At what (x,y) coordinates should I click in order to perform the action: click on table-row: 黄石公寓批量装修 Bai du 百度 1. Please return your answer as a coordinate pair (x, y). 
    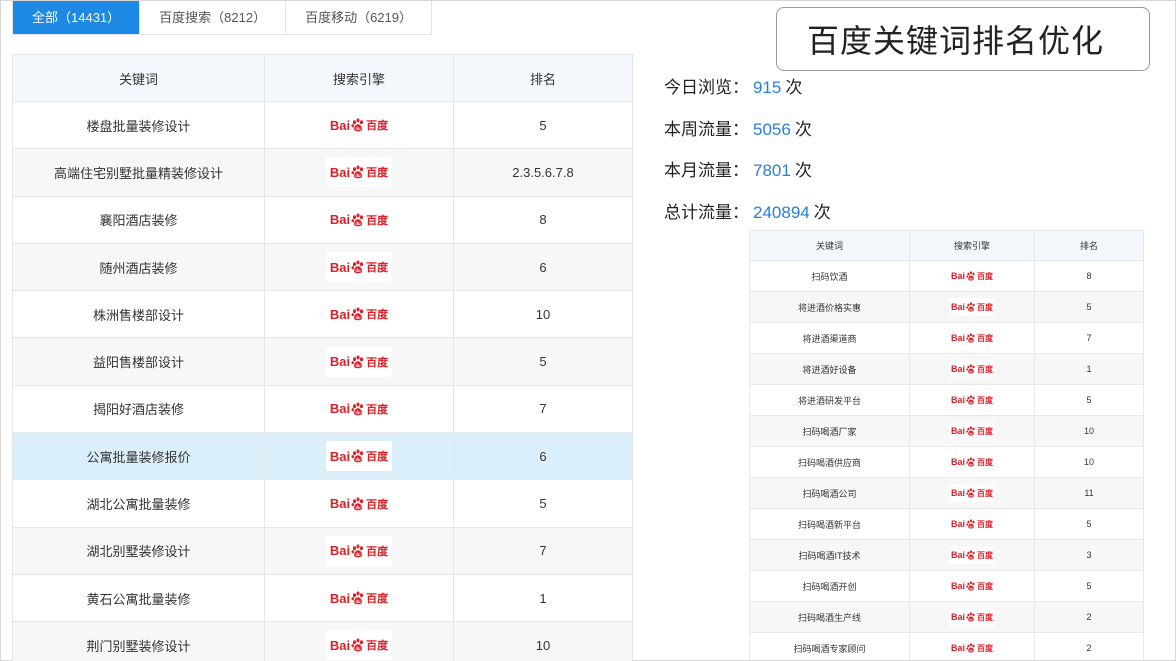
    Looking at the image, I should click on (322, 598).